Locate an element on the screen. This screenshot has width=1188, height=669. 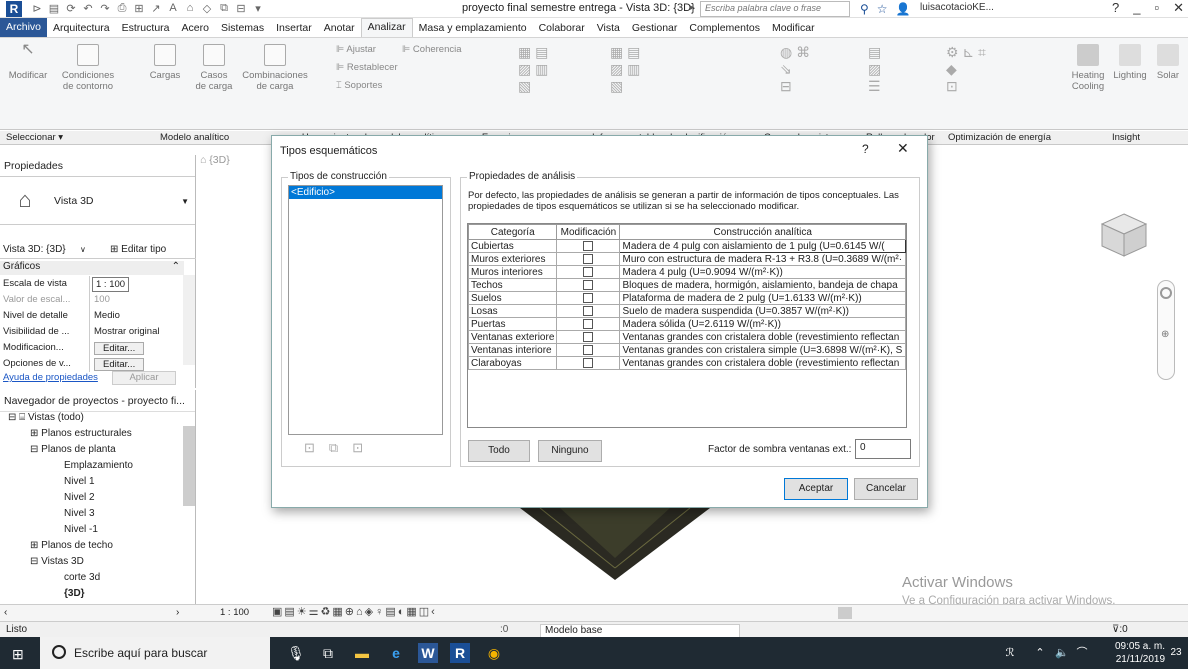
view-tab: ⌂ {3D} is located at coordinates (215, 160).